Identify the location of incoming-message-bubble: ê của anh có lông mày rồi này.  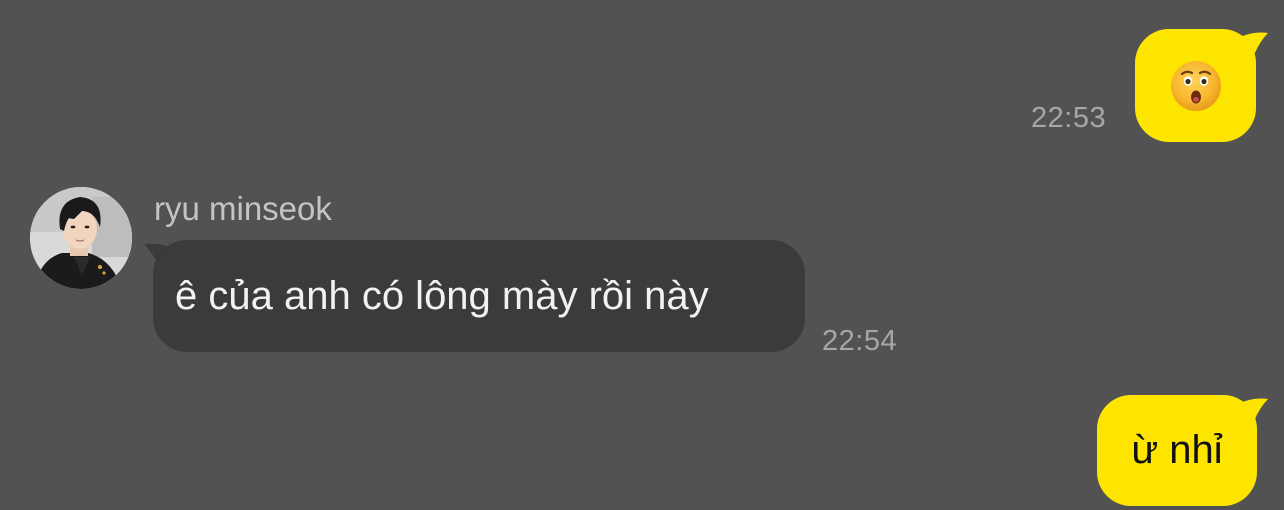
(479, 296).